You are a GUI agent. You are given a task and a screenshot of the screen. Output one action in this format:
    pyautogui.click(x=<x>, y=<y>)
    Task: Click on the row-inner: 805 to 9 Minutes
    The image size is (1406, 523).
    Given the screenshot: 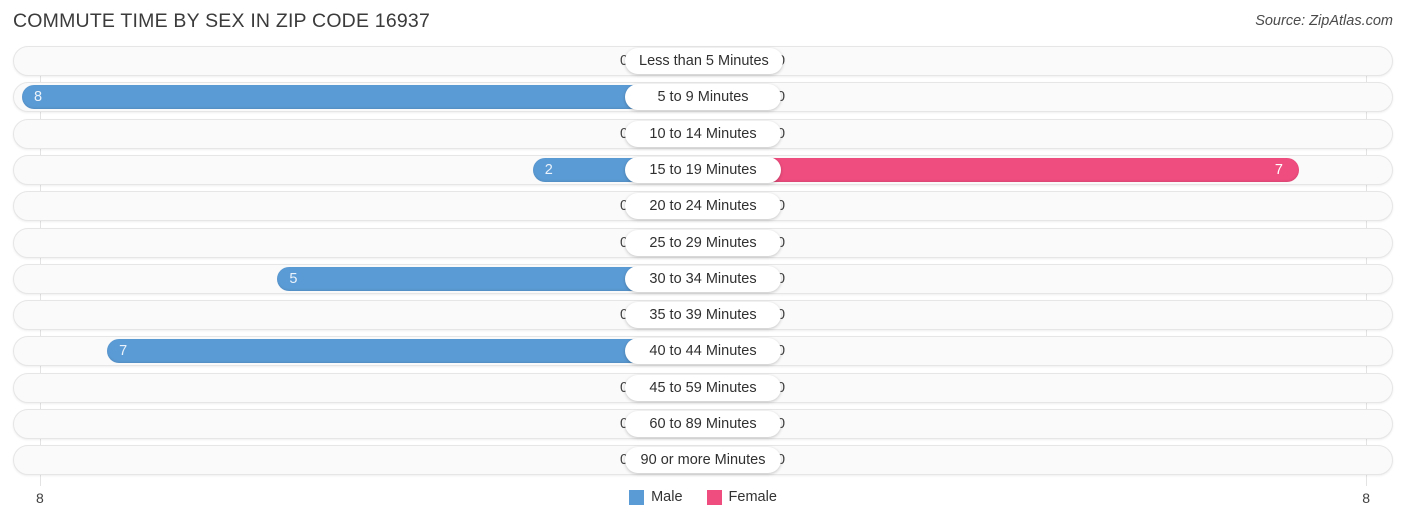 What is the action you would take?
    pyautogui.click(x=703, y=97)
    